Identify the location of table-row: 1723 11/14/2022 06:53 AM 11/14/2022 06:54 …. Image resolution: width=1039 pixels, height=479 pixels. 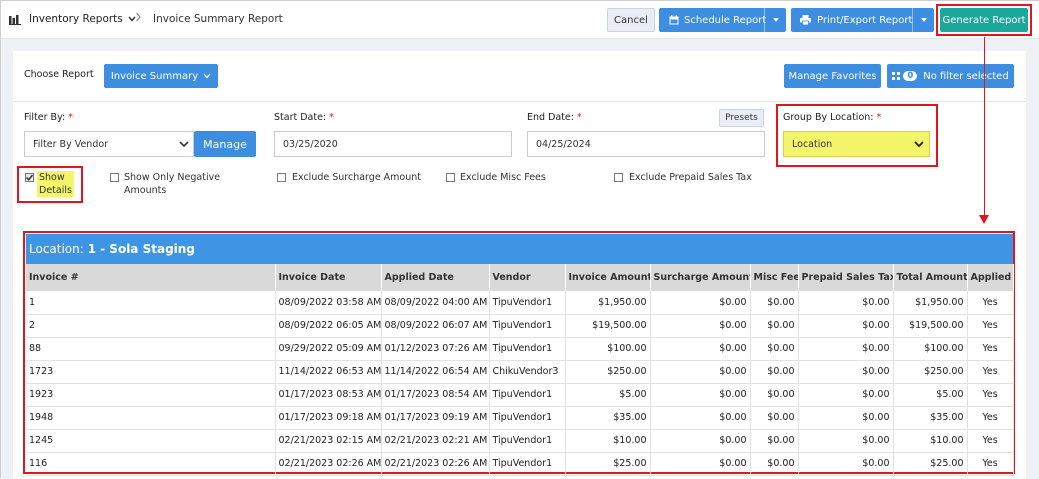
(520, 372).